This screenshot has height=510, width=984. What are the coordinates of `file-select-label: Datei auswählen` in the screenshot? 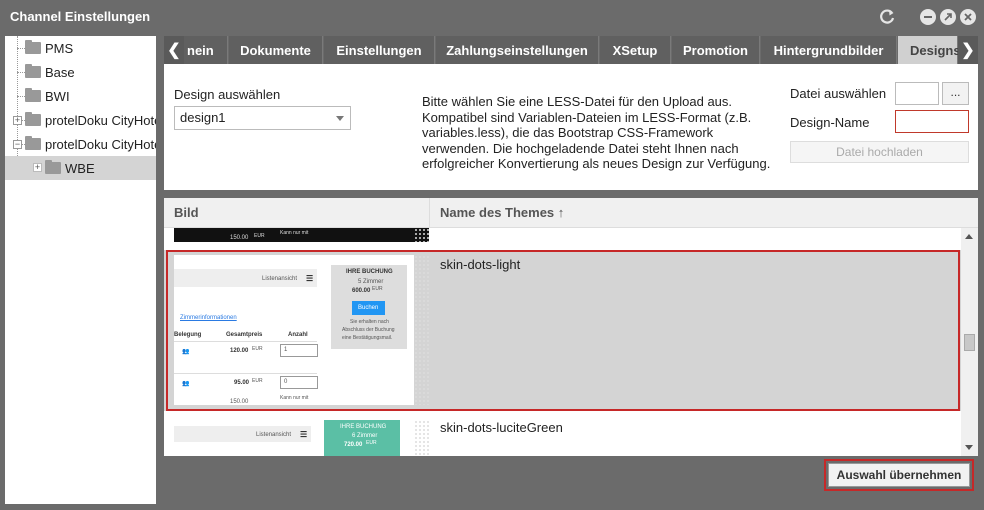 It's located at (838, 93).